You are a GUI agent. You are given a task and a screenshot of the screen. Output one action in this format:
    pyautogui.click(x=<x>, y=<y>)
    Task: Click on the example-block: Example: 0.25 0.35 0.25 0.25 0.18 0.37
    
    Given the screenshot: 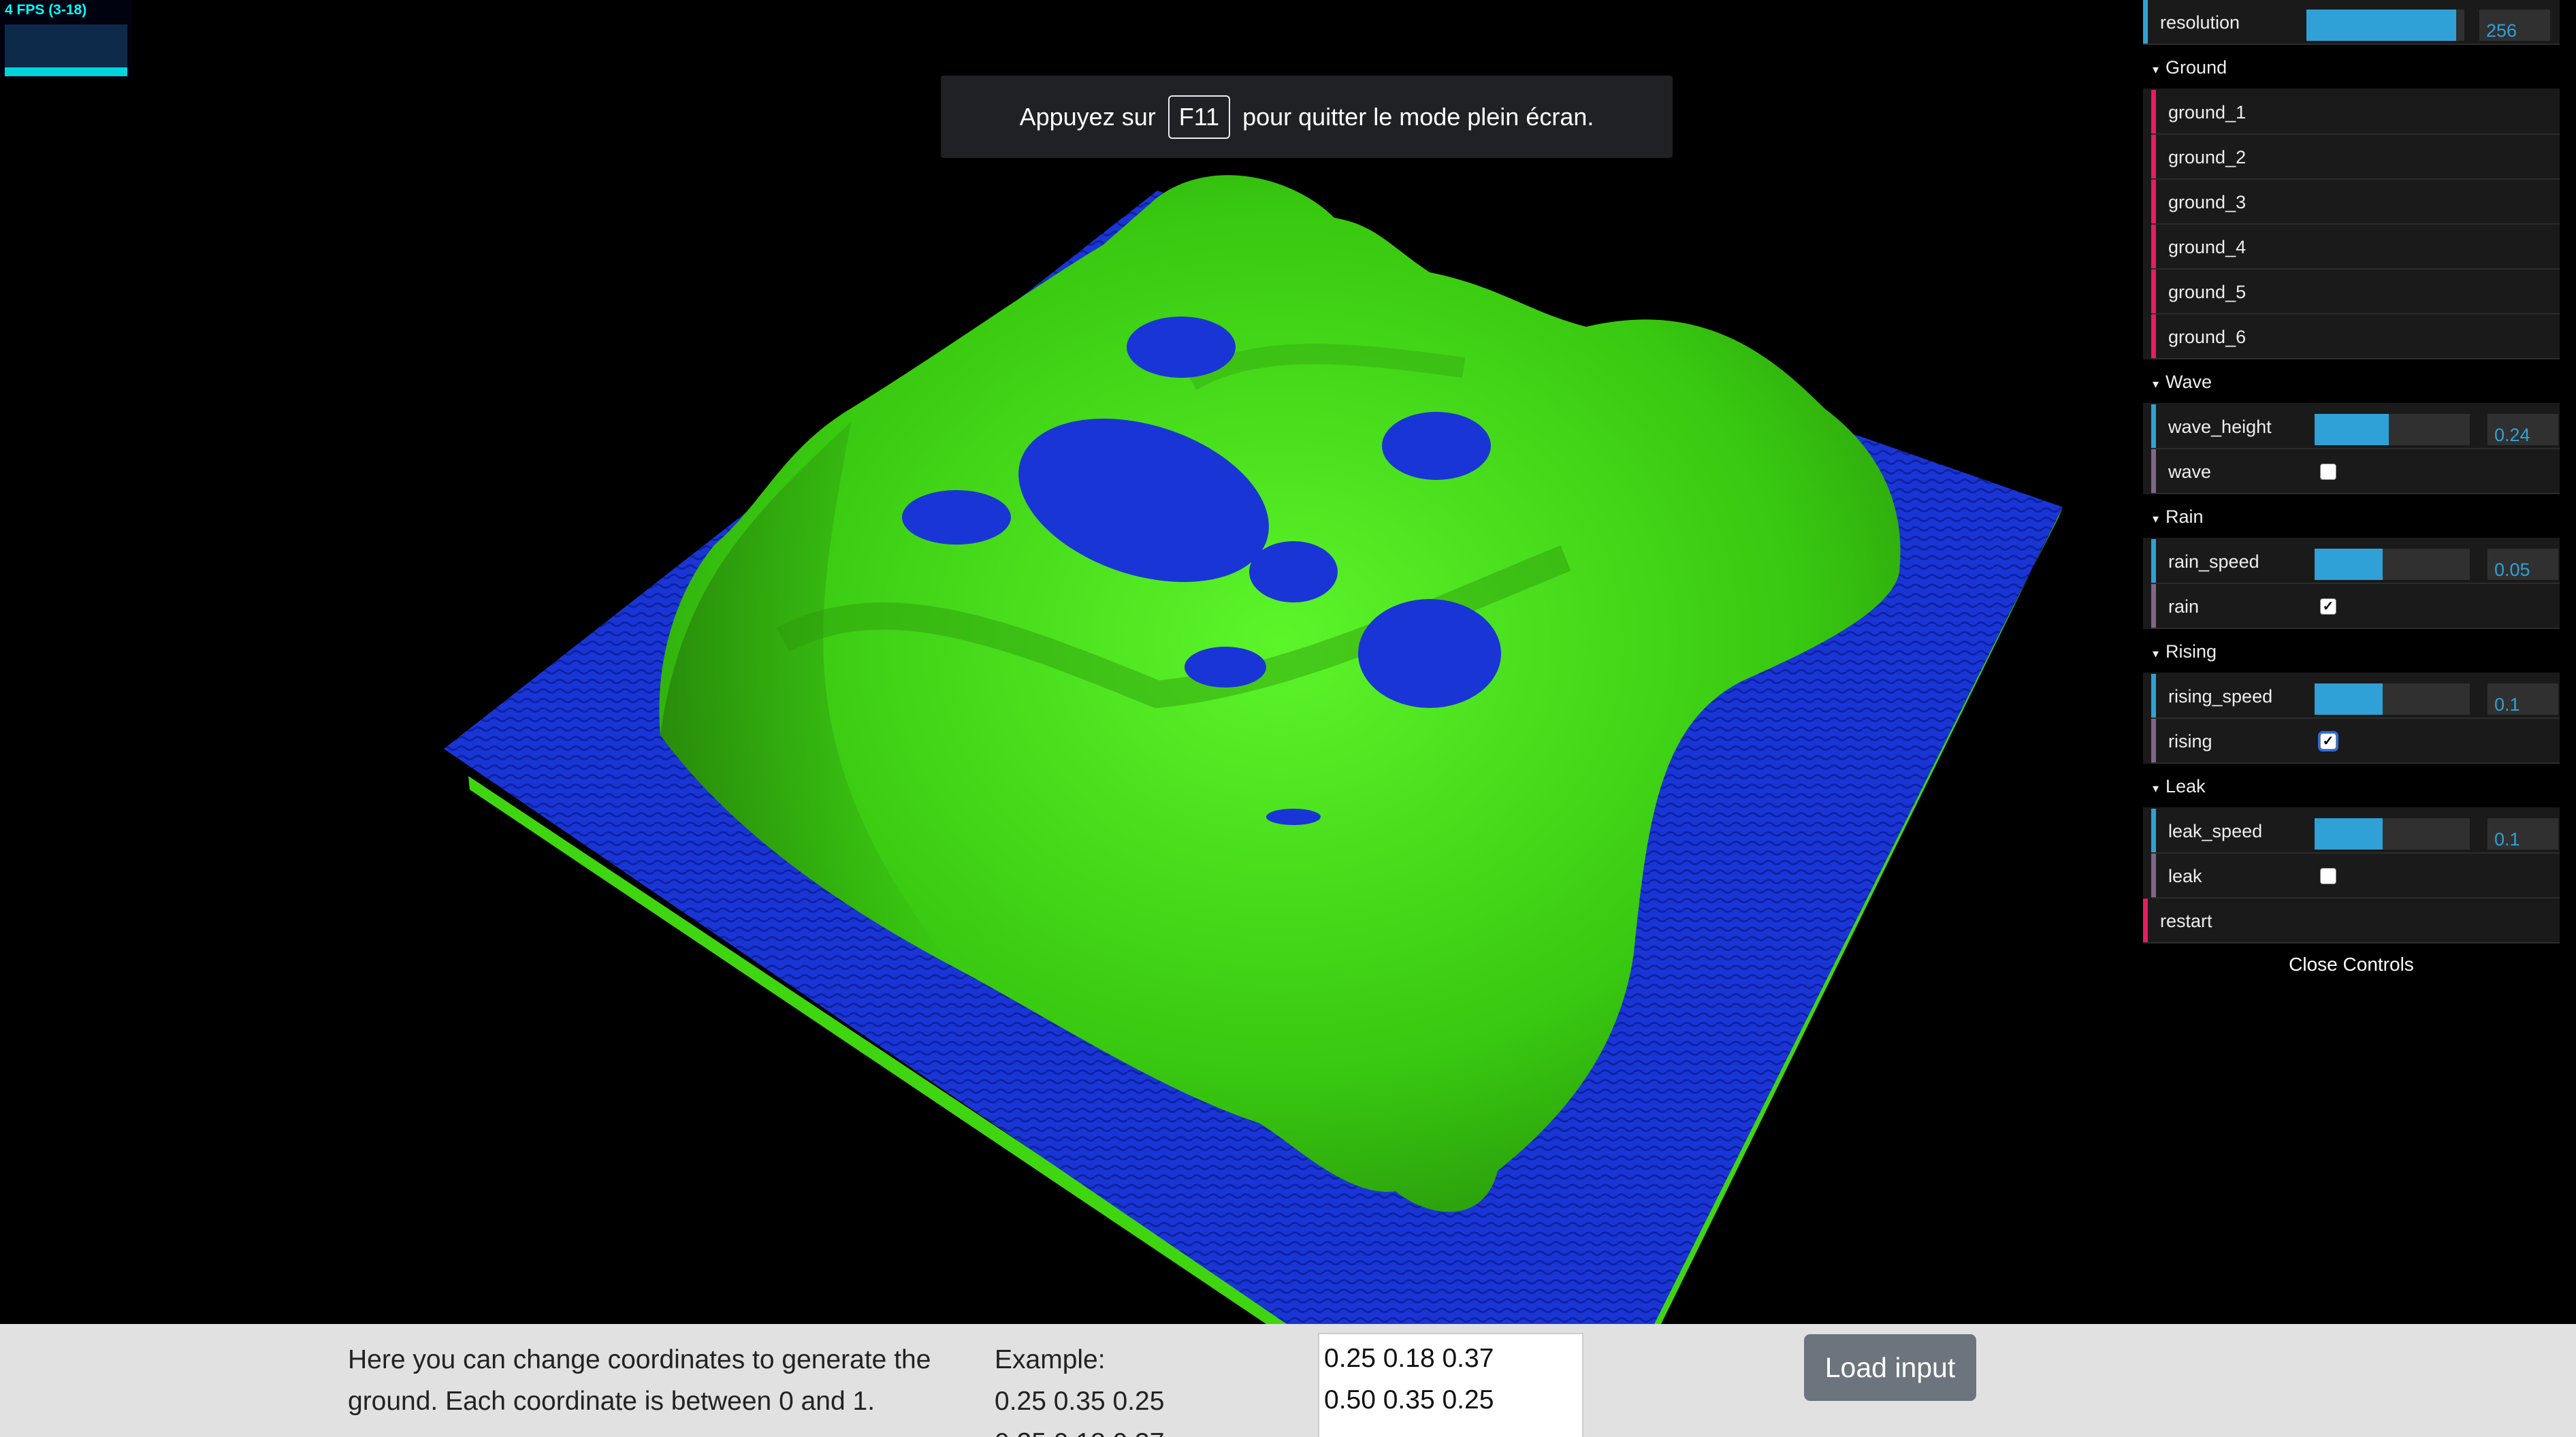 What is the action you would take?
    pyautogui.click(x=1124, y=1388)
    